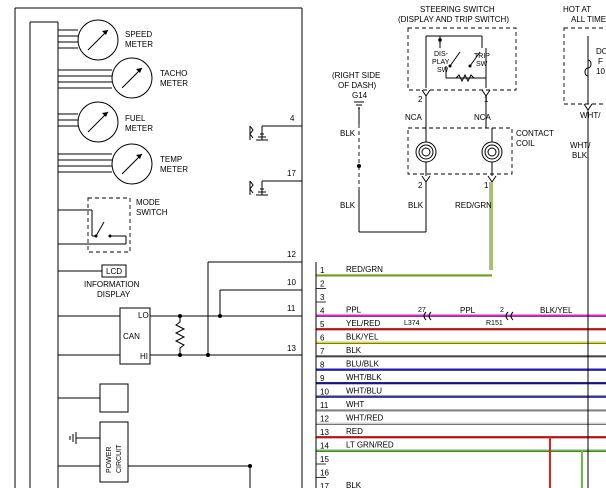 The width and height of the screenshot is (606, 488). What do you see at coordinates (362, 337) in the screenshot?
I see `connector-wire-label: BLK/YEL` at bounding box center [362, 337].